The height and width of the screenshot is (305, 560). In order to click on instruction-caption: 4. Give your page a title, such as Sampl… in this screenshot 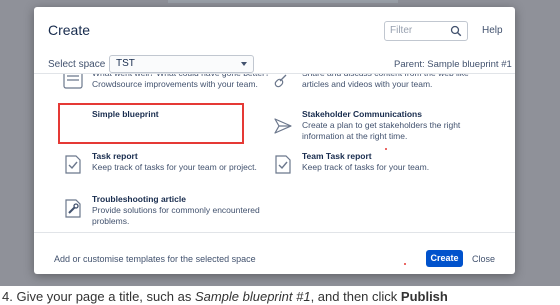, I will do `click(225, 296)`.